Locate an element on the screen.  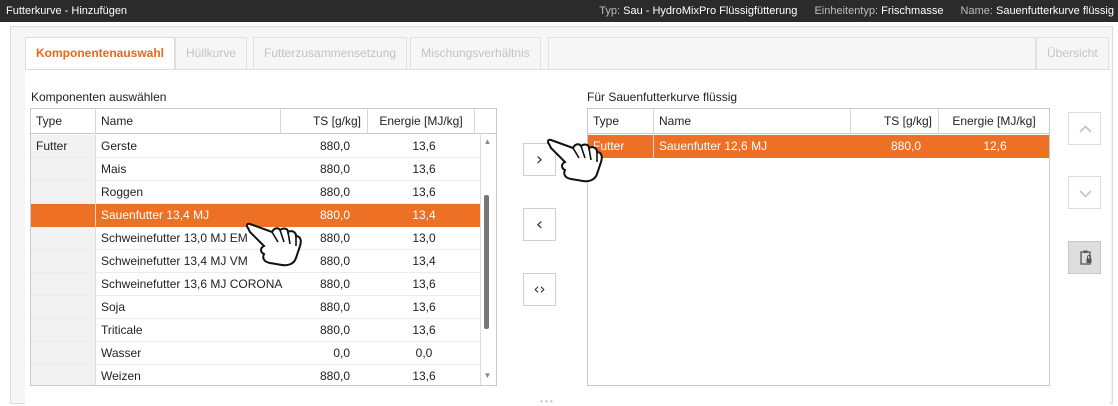
cell-name: Gerste is located at coordinates (188, 146).